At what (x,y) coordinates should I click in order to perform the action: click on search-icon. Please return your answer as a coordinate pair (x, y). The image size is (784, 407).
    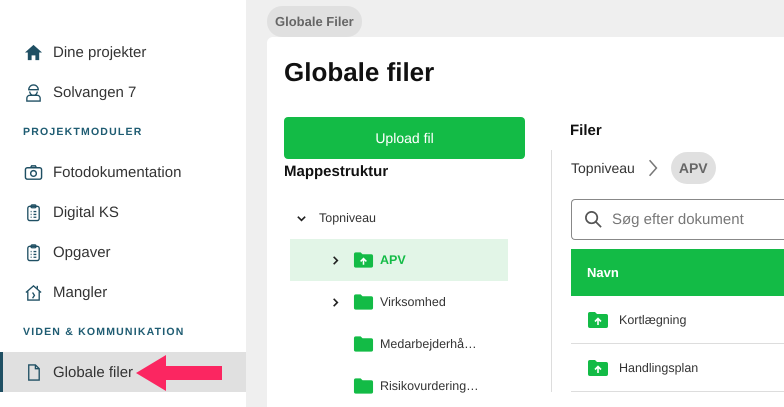
    Looking at the image, I should click on (593, 219).